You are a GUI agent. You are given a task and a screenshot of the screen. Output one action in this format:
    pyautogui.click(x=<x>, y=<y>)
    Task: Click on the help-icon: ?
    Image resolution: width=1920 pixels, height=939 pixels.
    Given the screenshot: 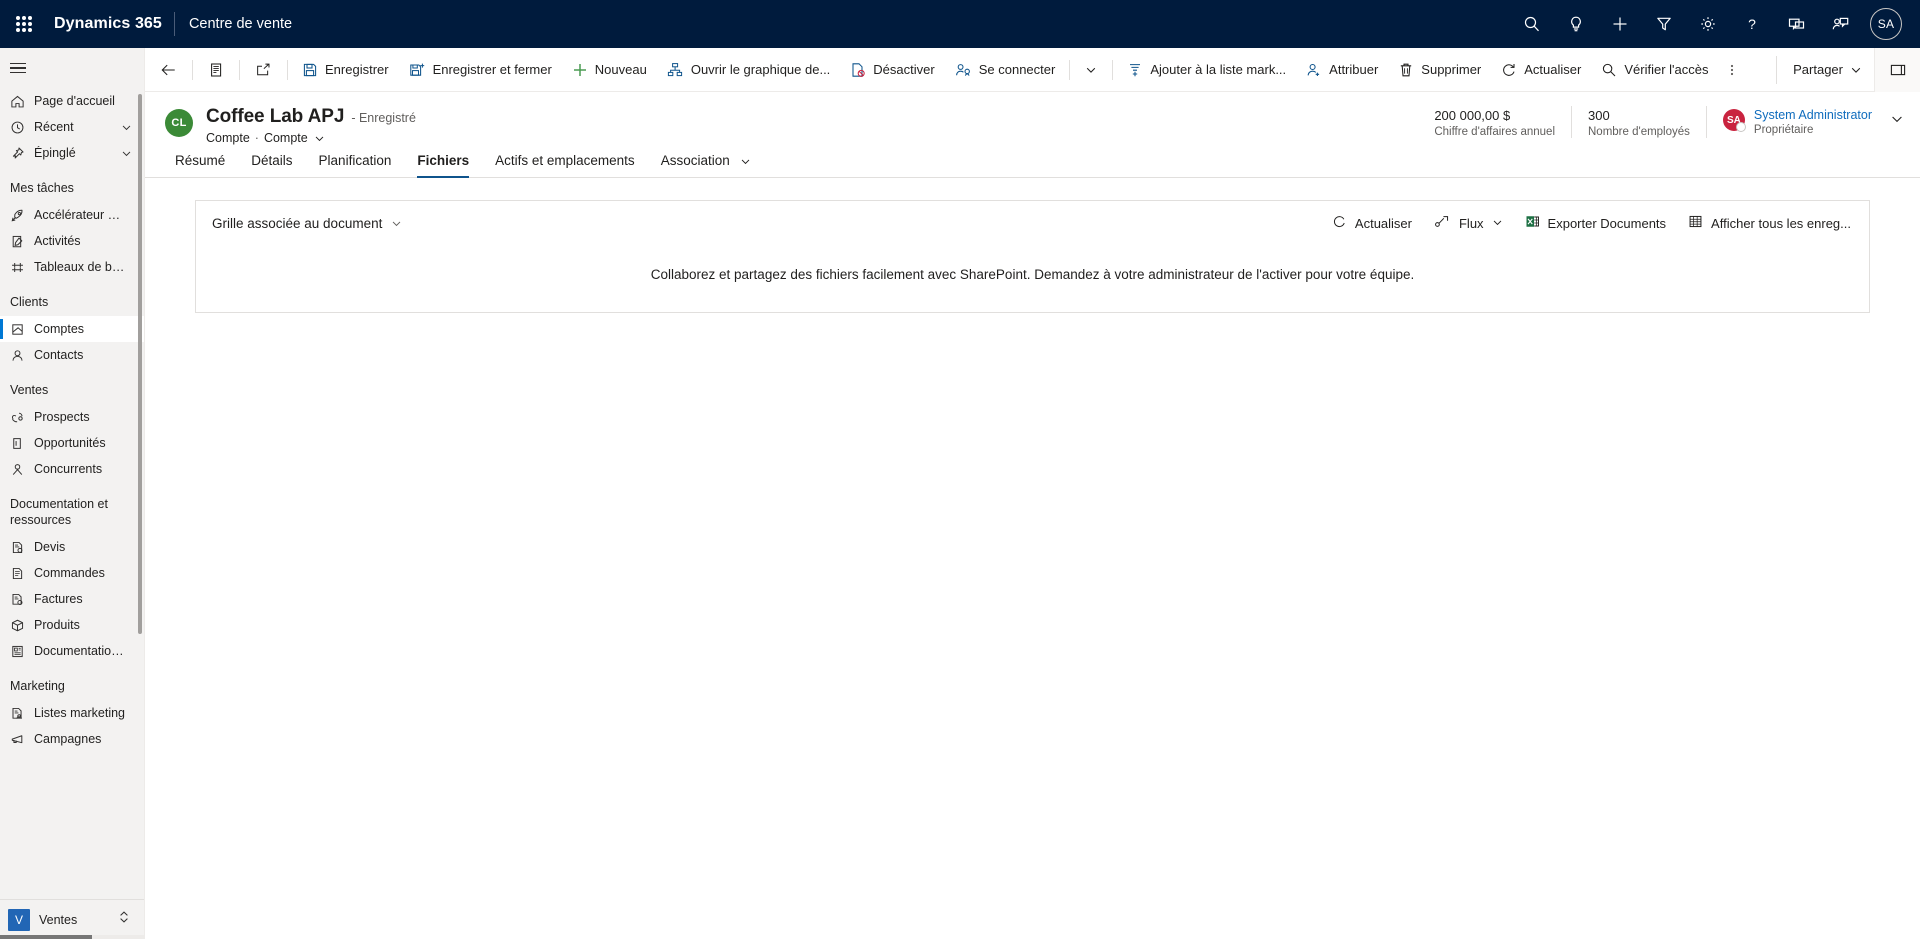 What is the action you would take?
    pyautogui.click(x=1752, y=24)
    